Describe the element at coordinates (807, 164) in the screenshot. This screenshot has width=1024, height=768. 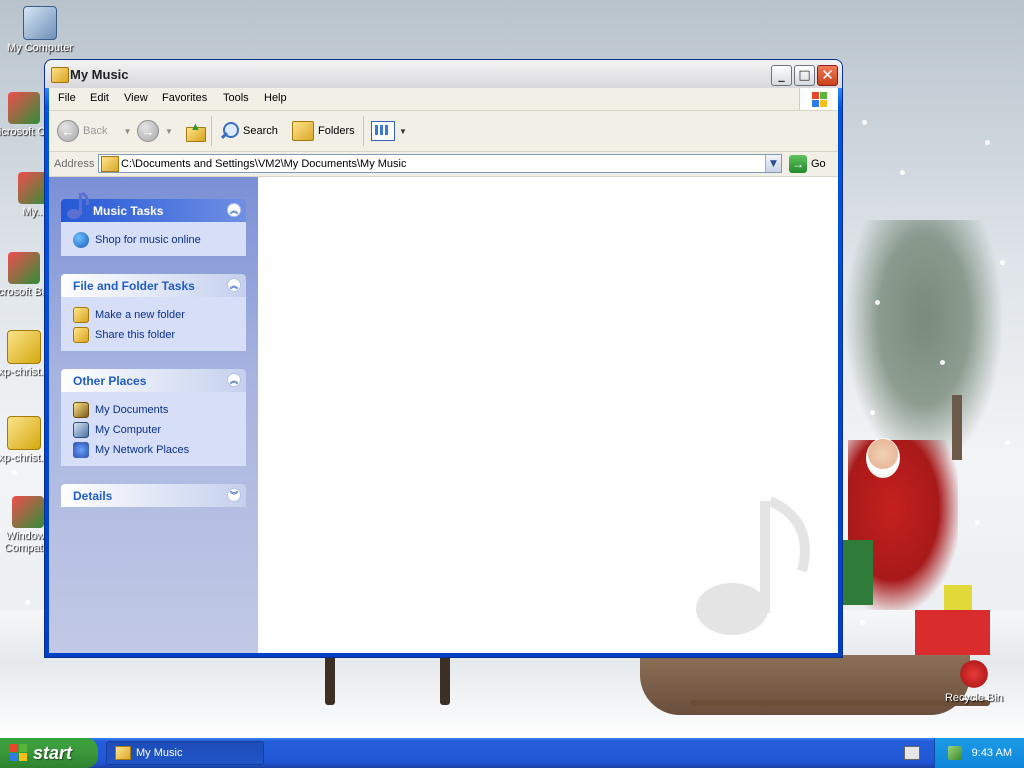
I see `go-button: → Go` at that location.